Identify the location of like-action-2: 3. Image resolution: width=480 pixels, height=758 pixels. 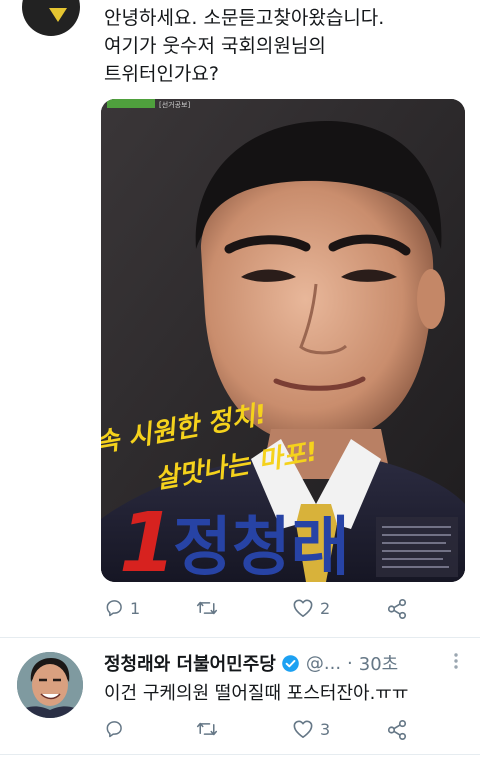
(311, 729).